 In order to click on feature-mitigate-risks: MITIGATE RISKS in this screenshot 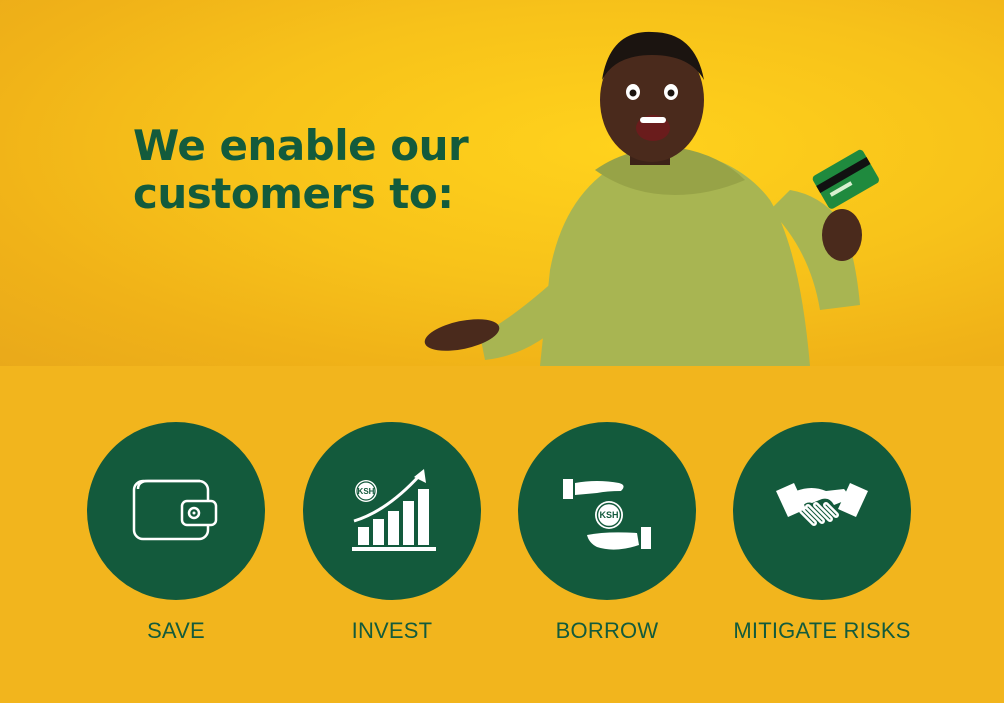, I will do `click(822, 533)`.